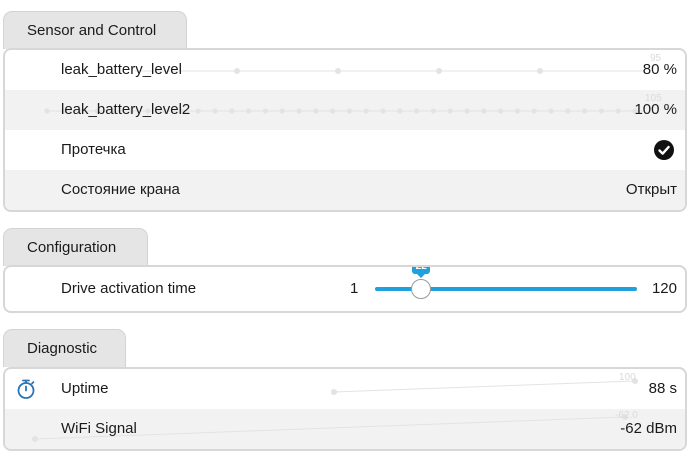 The height and width of the screenshot is (458, 695). What do you see at coordinates (129, 288) in the screenshot?
I see `slider-label: Drive activation time` at bounding box center [129, 288].